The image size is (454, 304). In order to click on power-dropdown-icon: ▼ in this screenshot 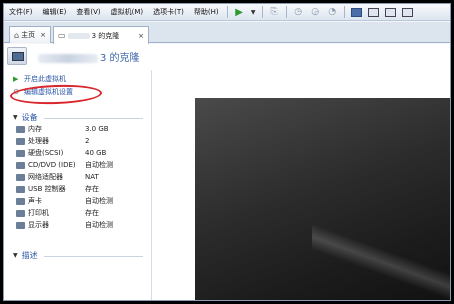, I will do `click(253, 12)`.